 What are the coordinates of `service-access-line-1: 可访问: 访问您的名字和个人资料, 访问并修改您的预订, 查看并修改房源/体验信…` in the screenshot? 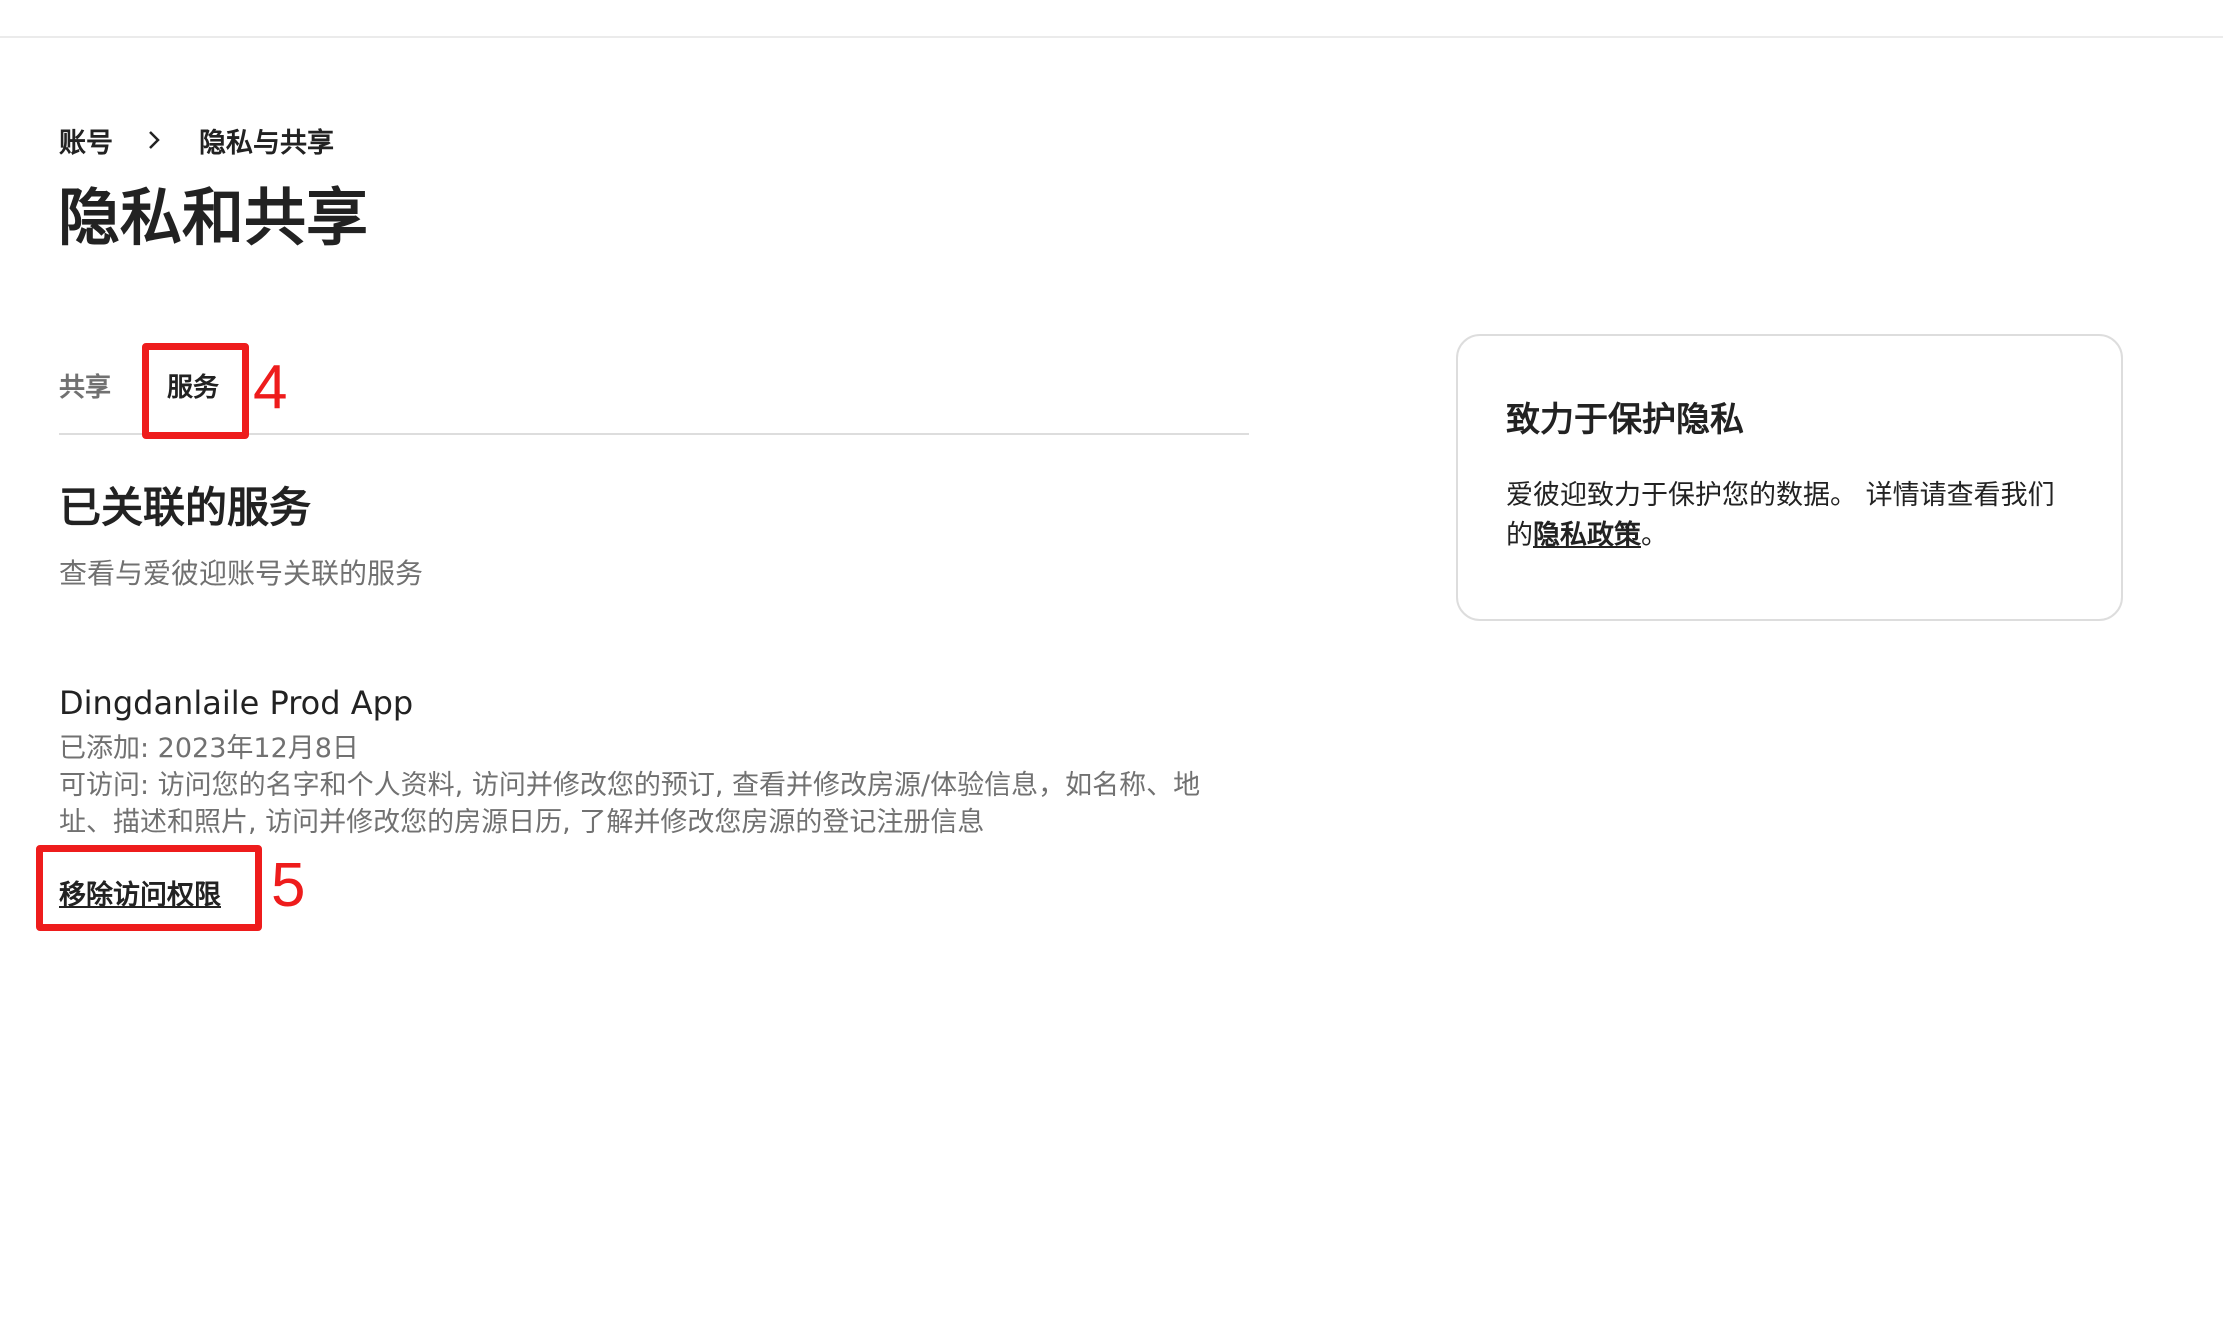 It's located at (630, 785).